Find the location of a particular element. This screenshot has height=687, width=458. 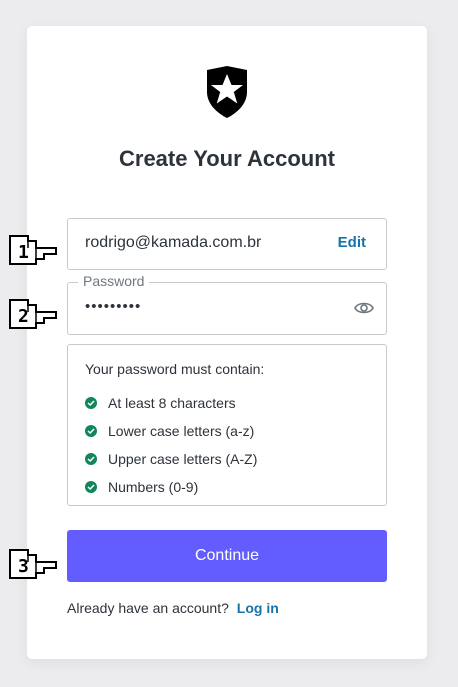

continue-button: Continue is located at coordinates (227, 556).